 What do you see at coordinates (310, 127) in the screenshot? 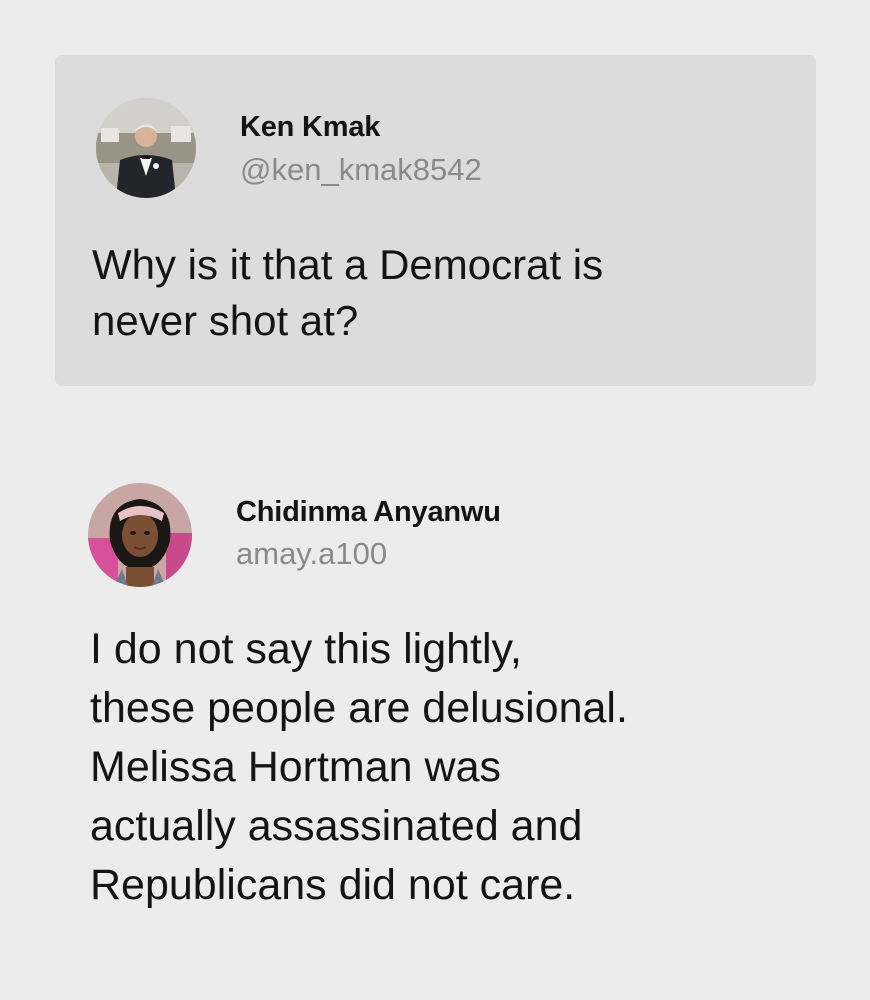
I see `display-name: Ken Kmak` at bounding box center [310, 127].